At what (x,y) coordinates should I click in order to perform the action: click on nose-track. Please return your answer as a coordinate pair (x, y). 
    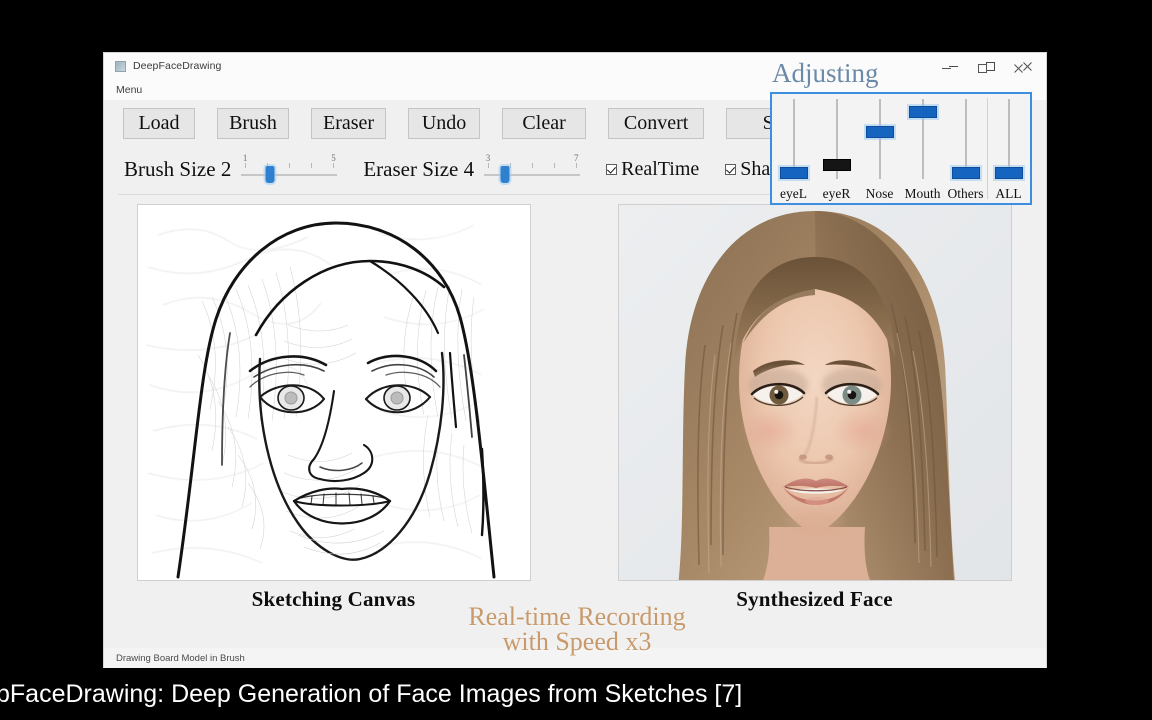
    Looking at the image, I should click on (879, 139).